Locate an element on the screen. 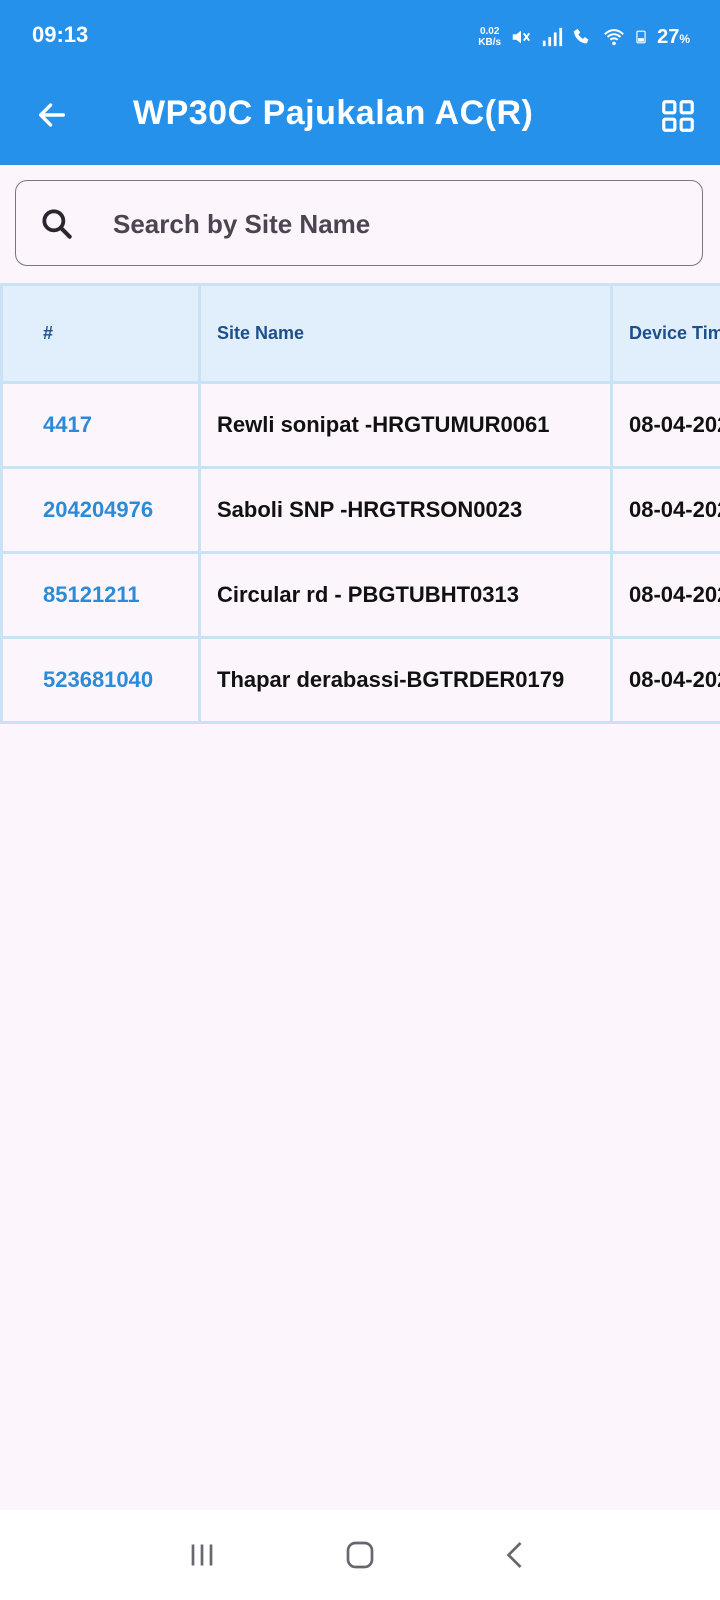 This screenshot has height=1600, width=720. net-speed-unit: KB/s is located at coordinates (490, 42).